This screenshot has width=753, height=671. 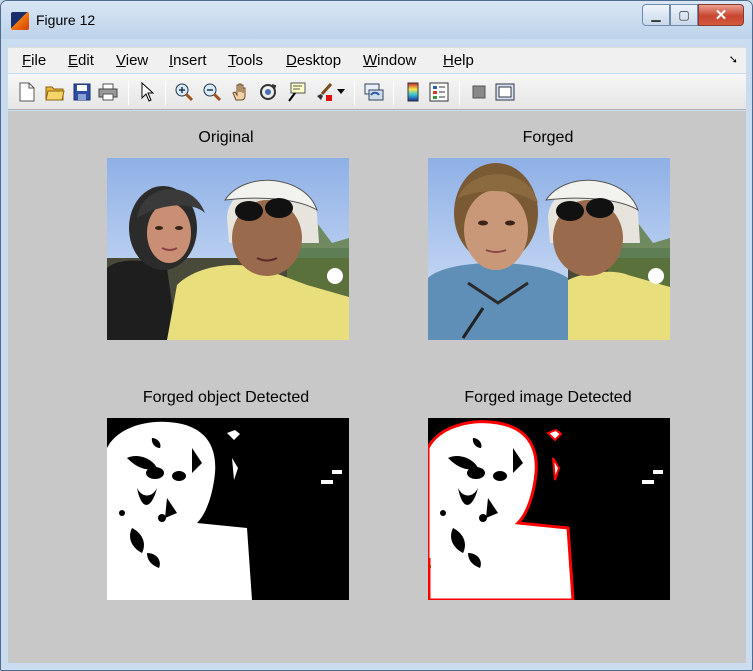 I want to click on axes-title-forged-image-detected: Forged image Detected, so click(x=548, y=397).